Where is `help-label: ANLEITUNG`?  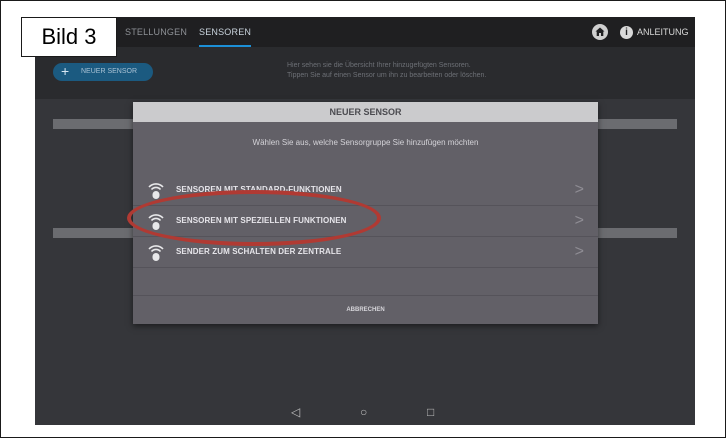 help-label: ANLEITUNG is located at coordinates (663, 32).